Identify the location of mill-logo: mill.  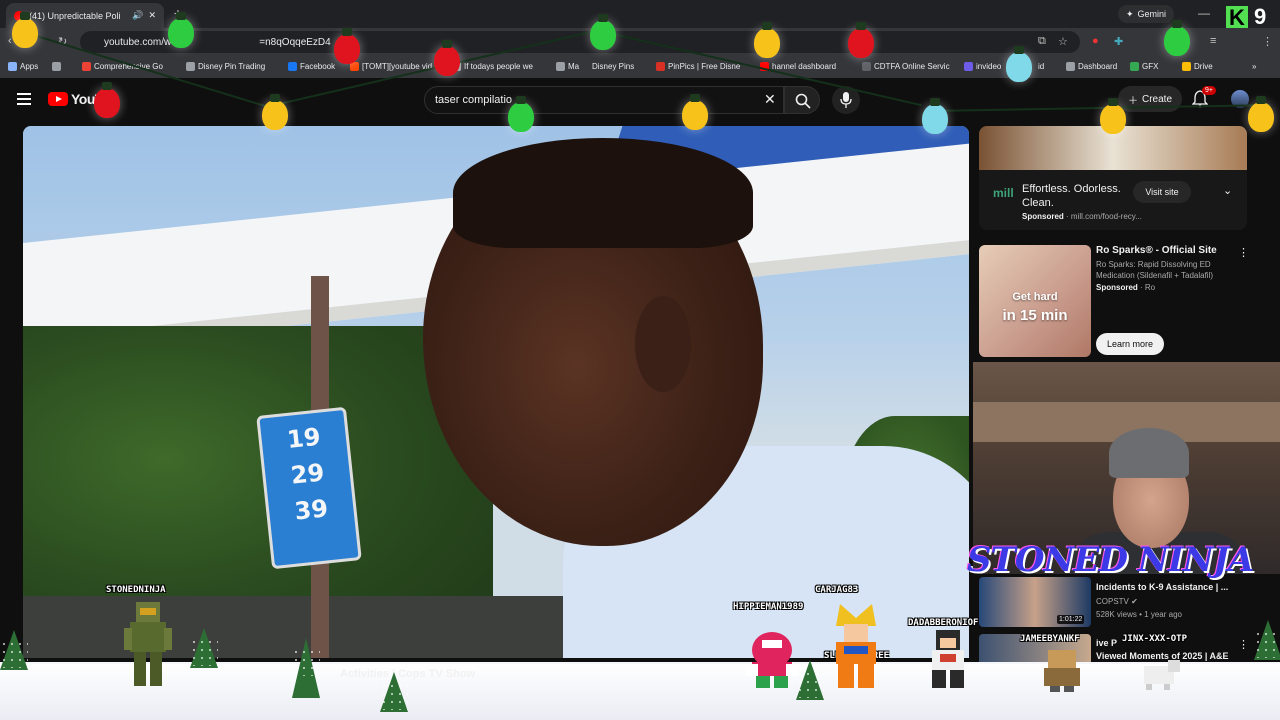
(1003, 193).